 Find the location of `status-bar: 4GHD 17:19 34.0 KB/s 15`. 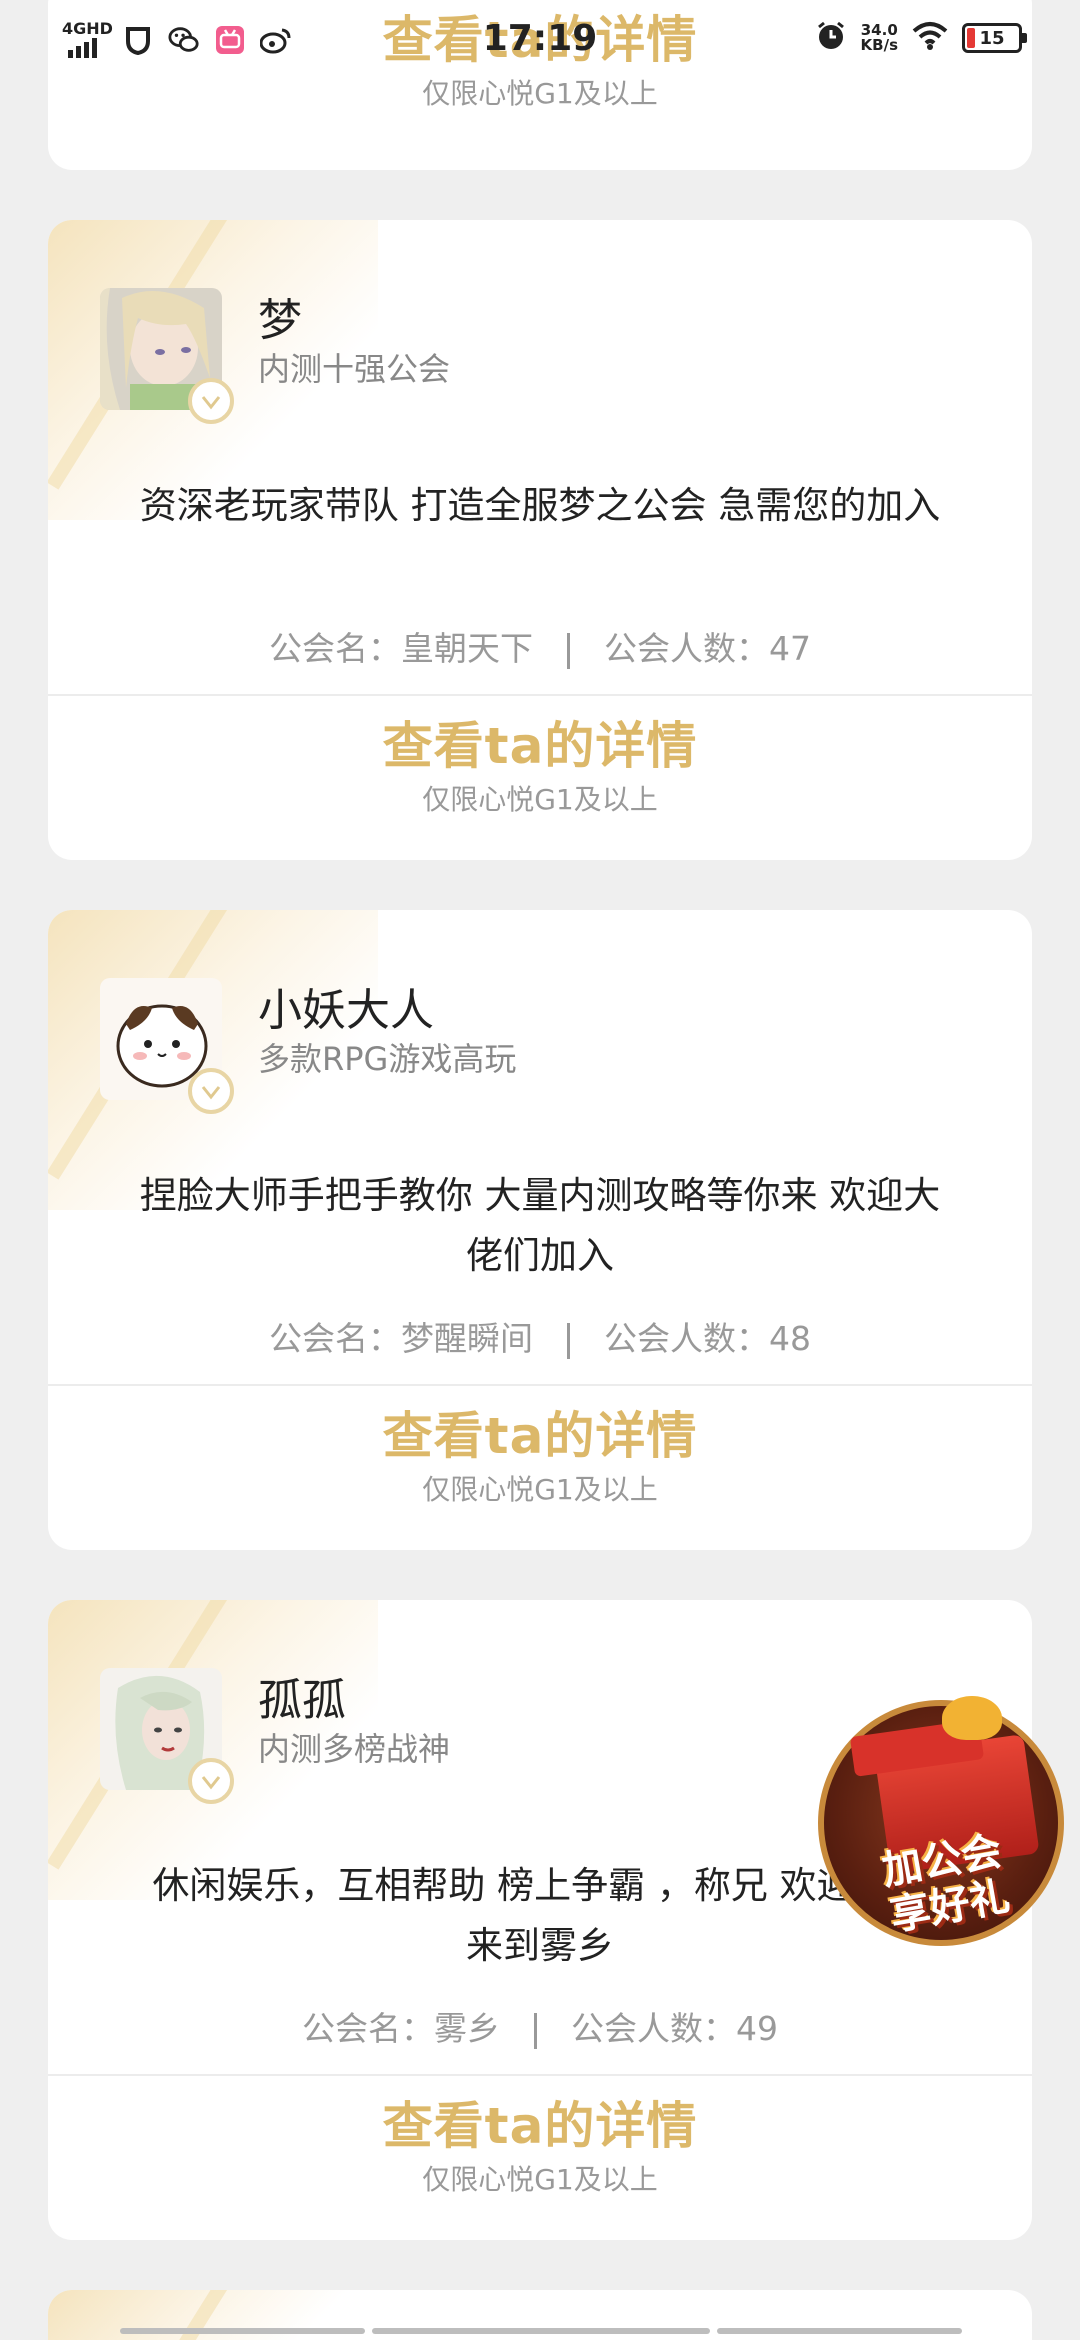

status-bar: 4GHD 17:19 34.0 KB/s 15 is located at coordinates (540, 40).